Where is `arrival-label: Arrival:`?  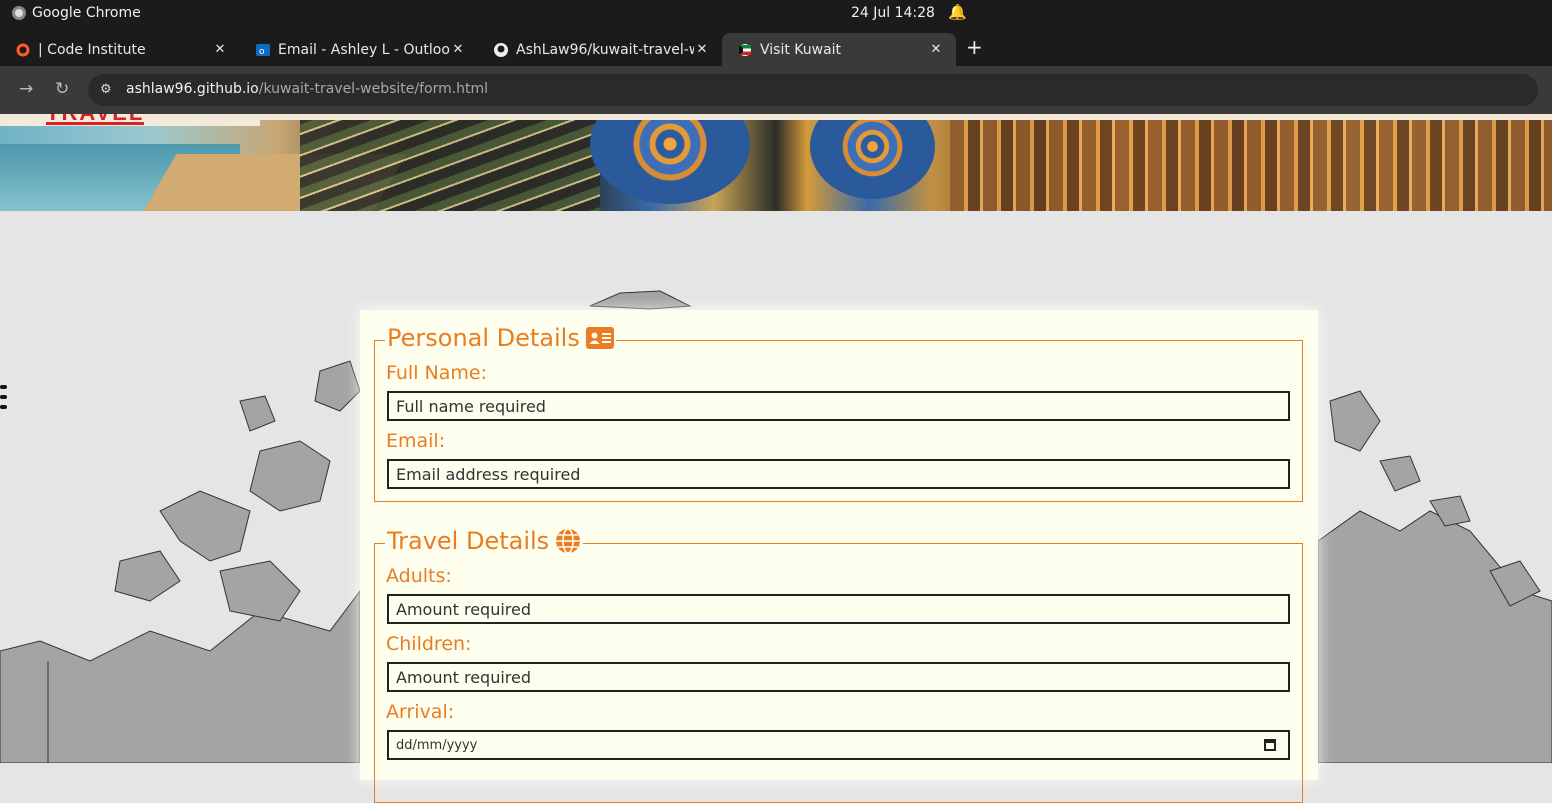 arrival-label: Arrival: is located at coordinates (420, 712).